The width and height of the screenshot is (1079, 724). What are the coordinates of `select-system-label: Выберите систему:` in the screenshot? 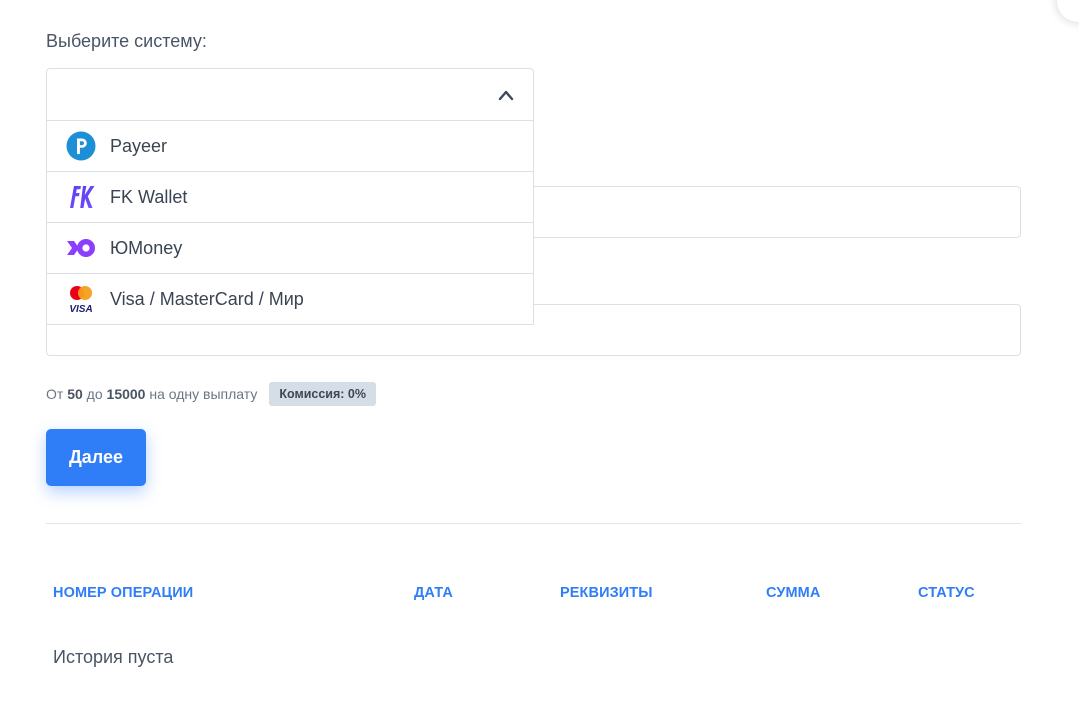 It's located at (126, 41).